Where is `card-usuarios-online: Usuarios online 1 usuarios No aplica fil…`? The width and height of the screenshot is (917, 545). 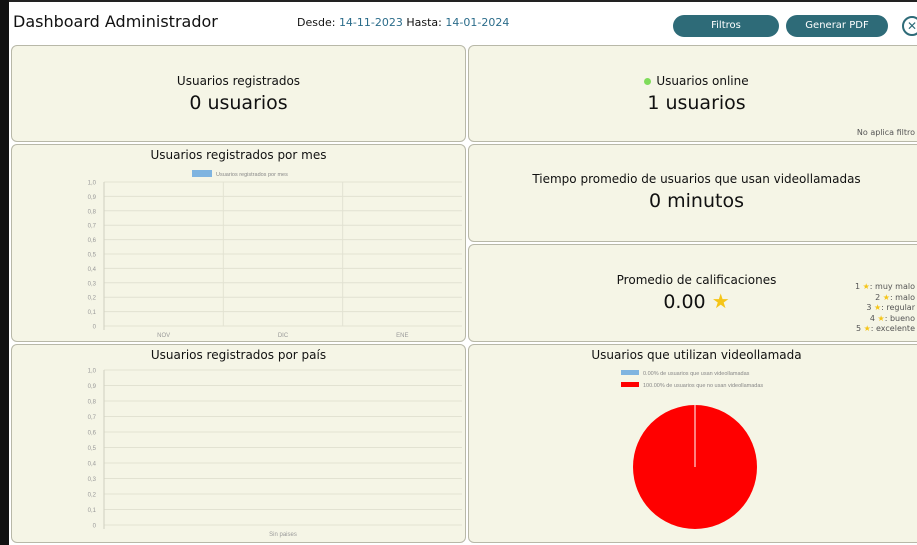 card-usuarios-online: Usuarios online 1 usuarios No aplica fil… is located at coordinates (692, 93).